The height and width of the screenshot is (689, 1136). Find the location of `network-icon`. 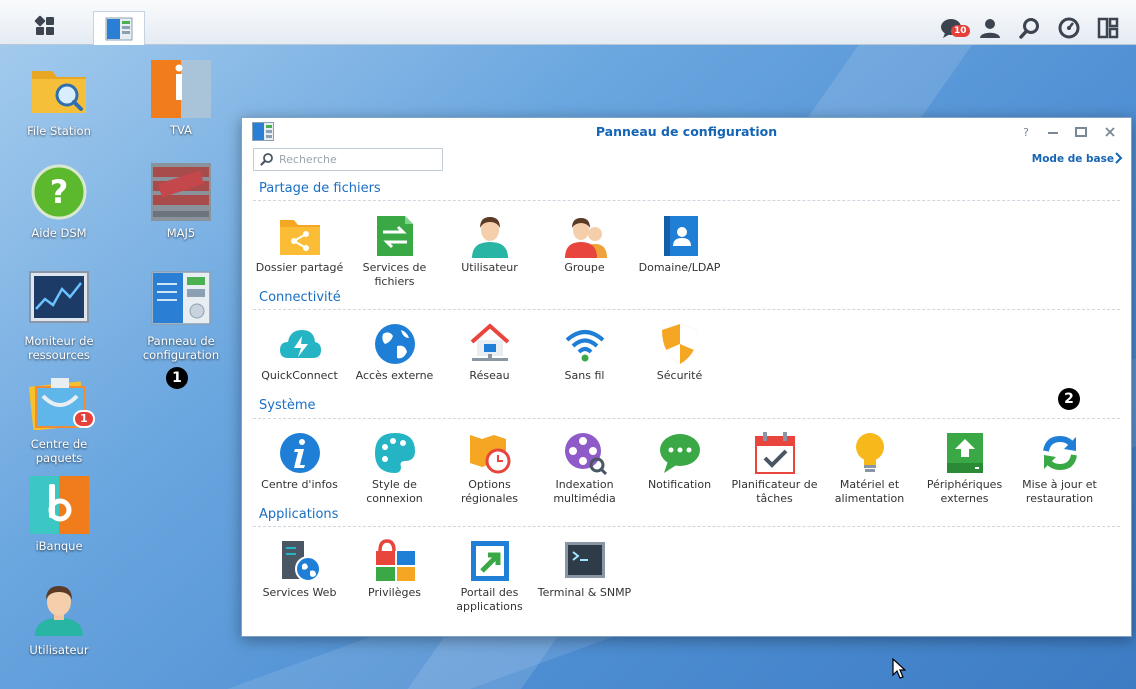

network-icon is located at coordinates (489, 342).